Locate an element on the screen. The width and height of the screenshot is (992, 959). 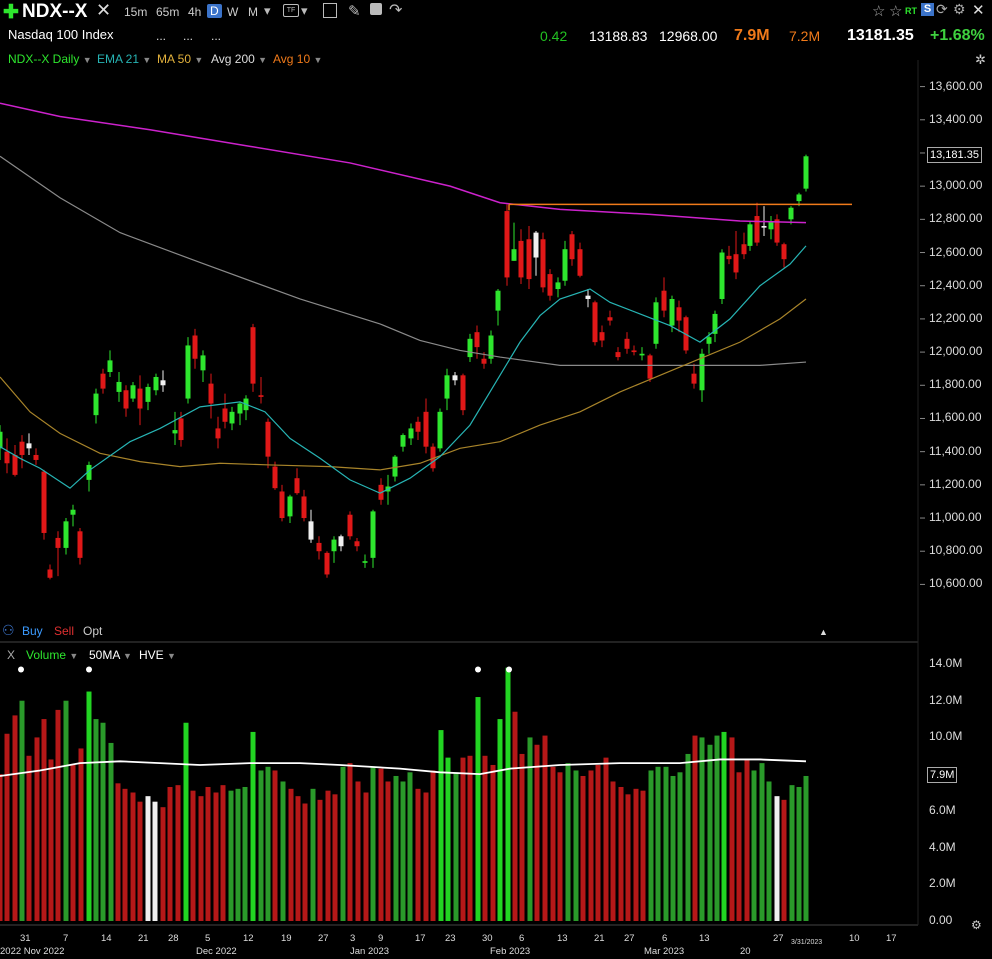
last-volume-label: 7.9M is located at coordinates (942, 774).